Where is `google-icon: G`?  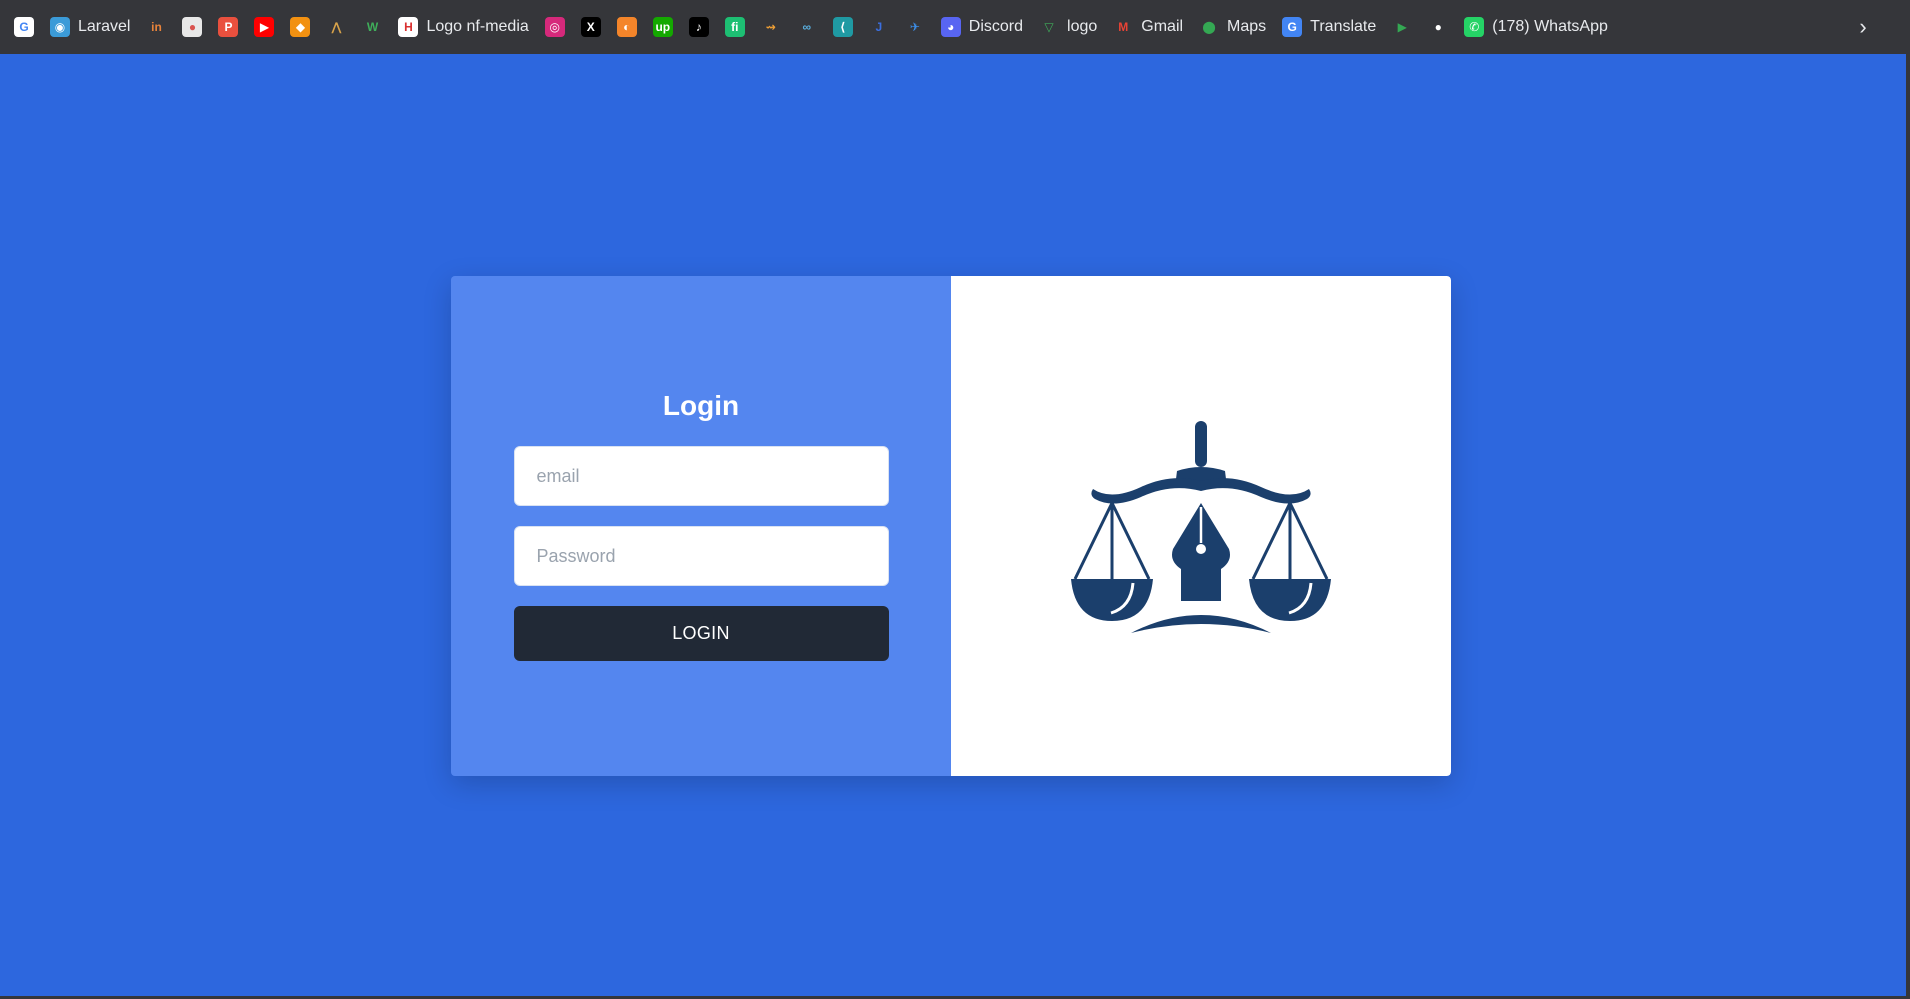 google-icon: G is located at coordinates (24, 27).